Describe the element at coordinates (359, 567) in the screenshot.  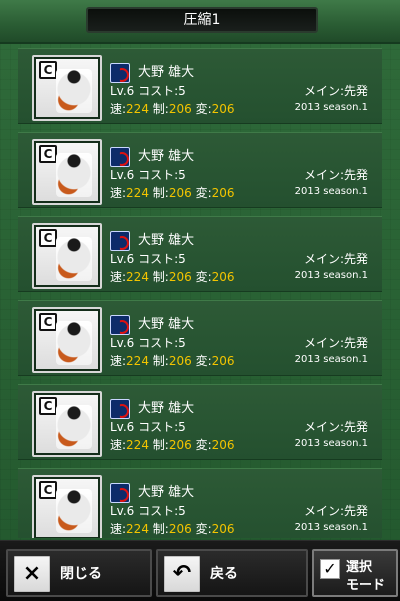
I see `select-mode-label-line1: 選択` at that location.